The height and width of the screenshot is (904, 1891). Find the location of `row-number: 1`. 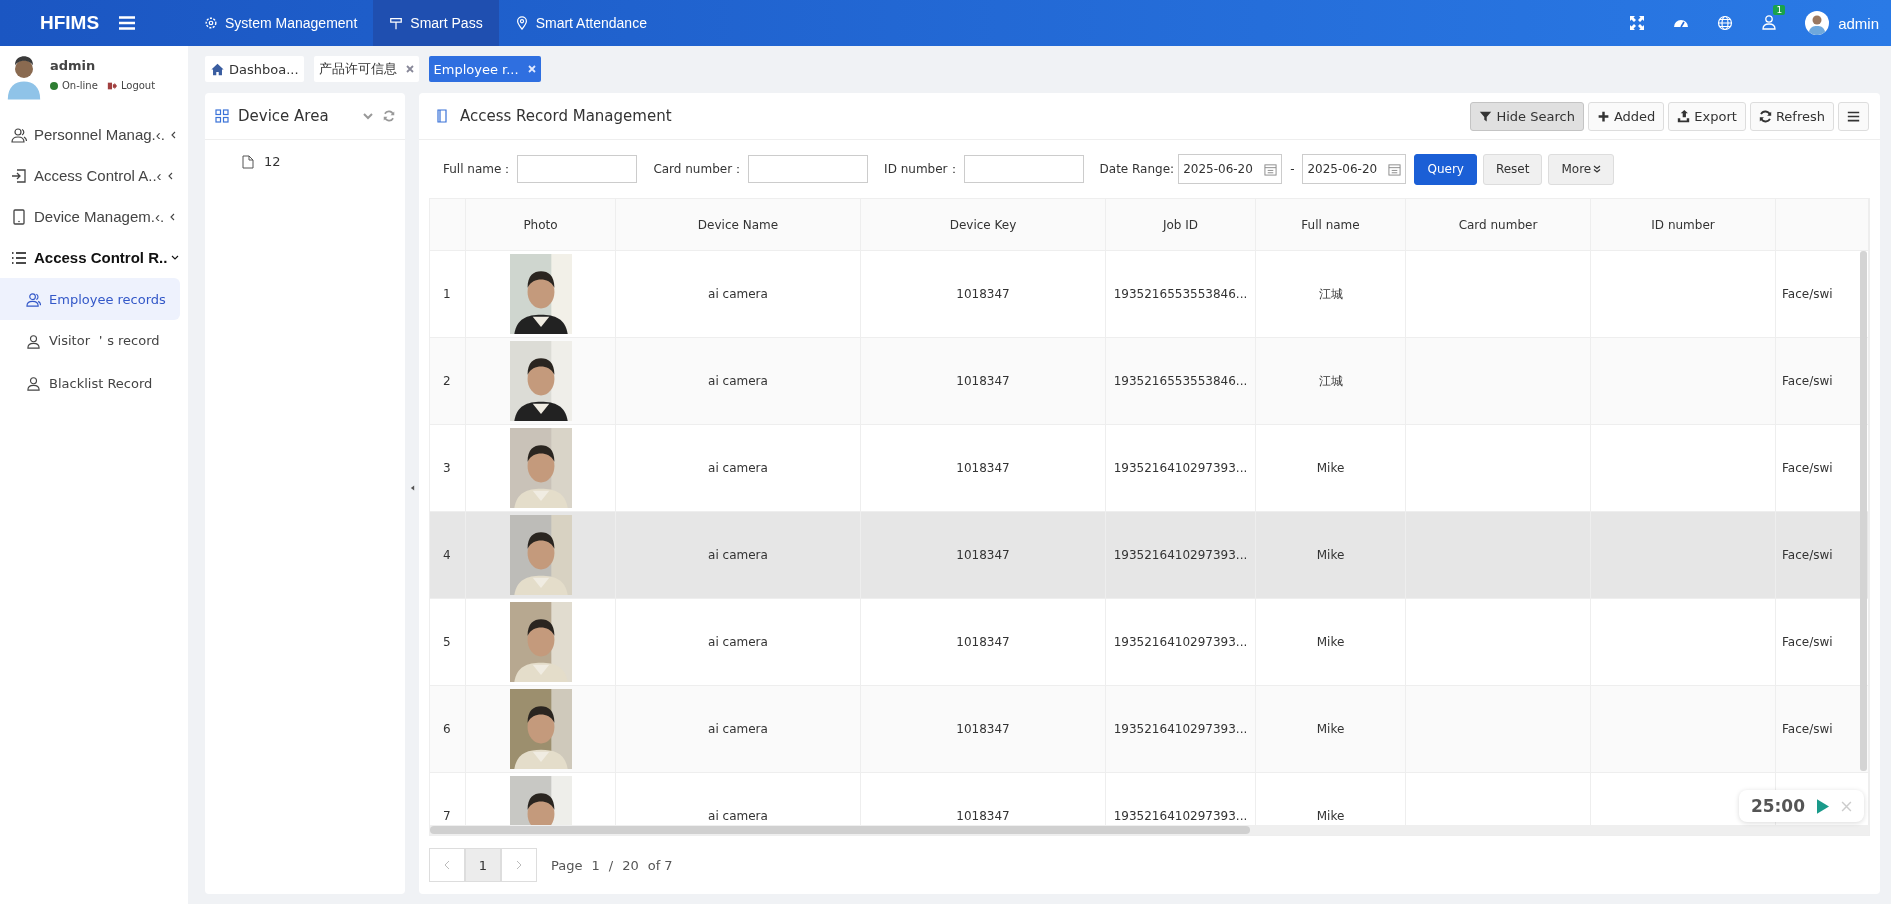

row-number: 1 is located at coordinates (448, 294).